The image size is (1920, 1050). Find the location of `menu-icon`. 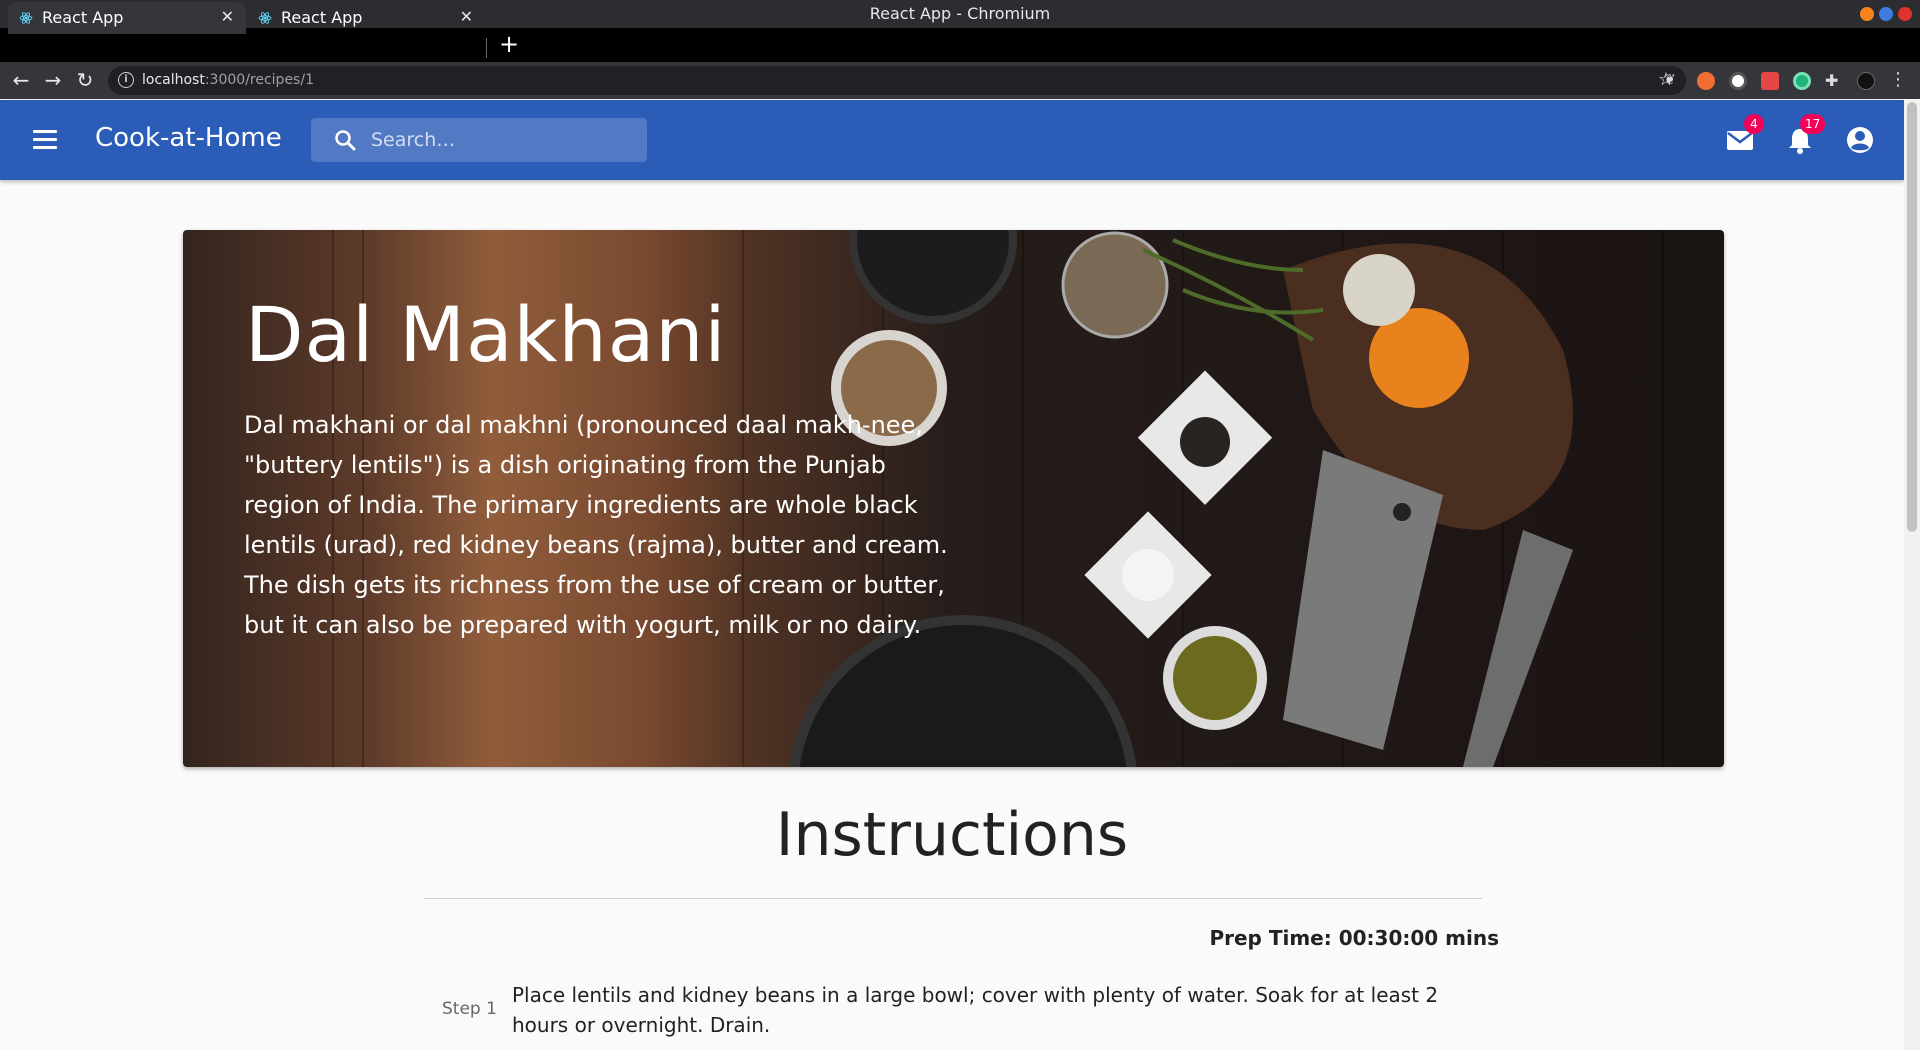

menu-icon is located at coordinates (45, 140).